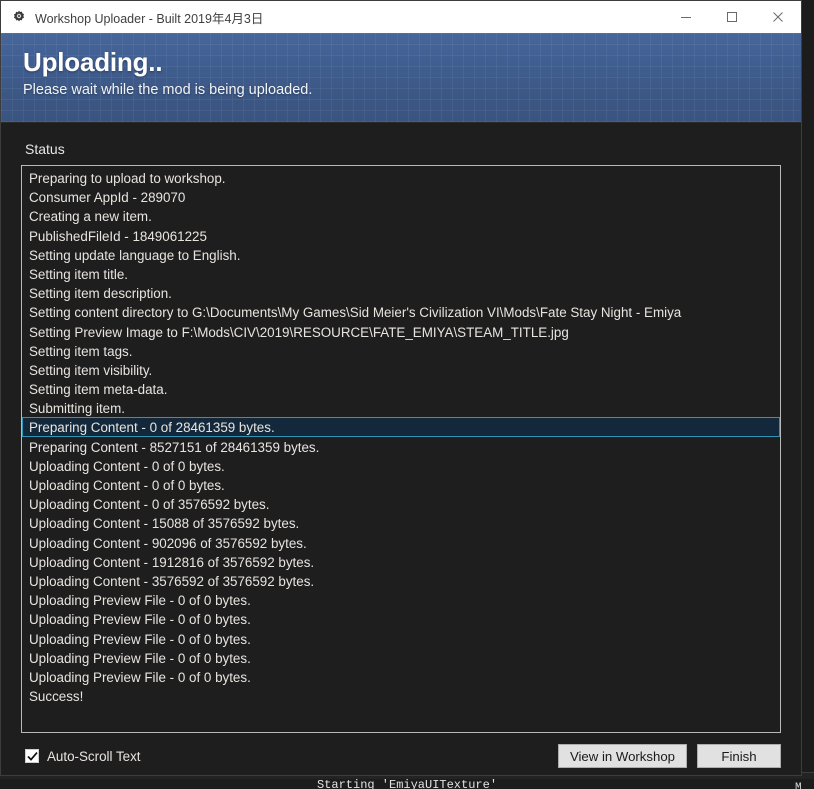 Image resolution: width=814 pixels, height=789 pixels. Describe the element at coordinates (401, 292) in the screenshot. I see `status-list-item: Setting item description.` at that location.